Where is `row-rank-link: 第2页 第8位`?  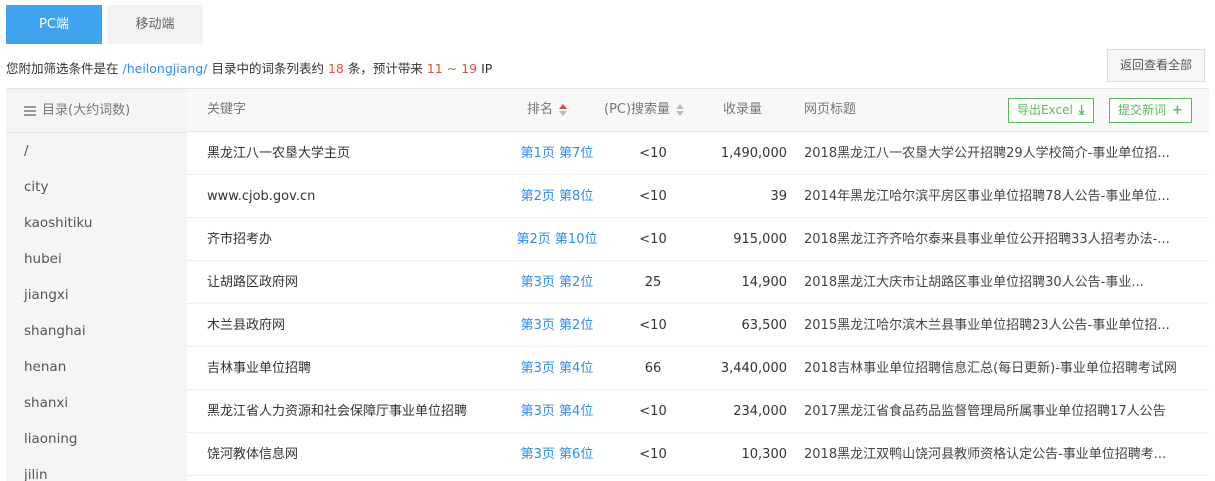
row-rank-link: 第2页 第8位 is located at coordinates (557, 196).